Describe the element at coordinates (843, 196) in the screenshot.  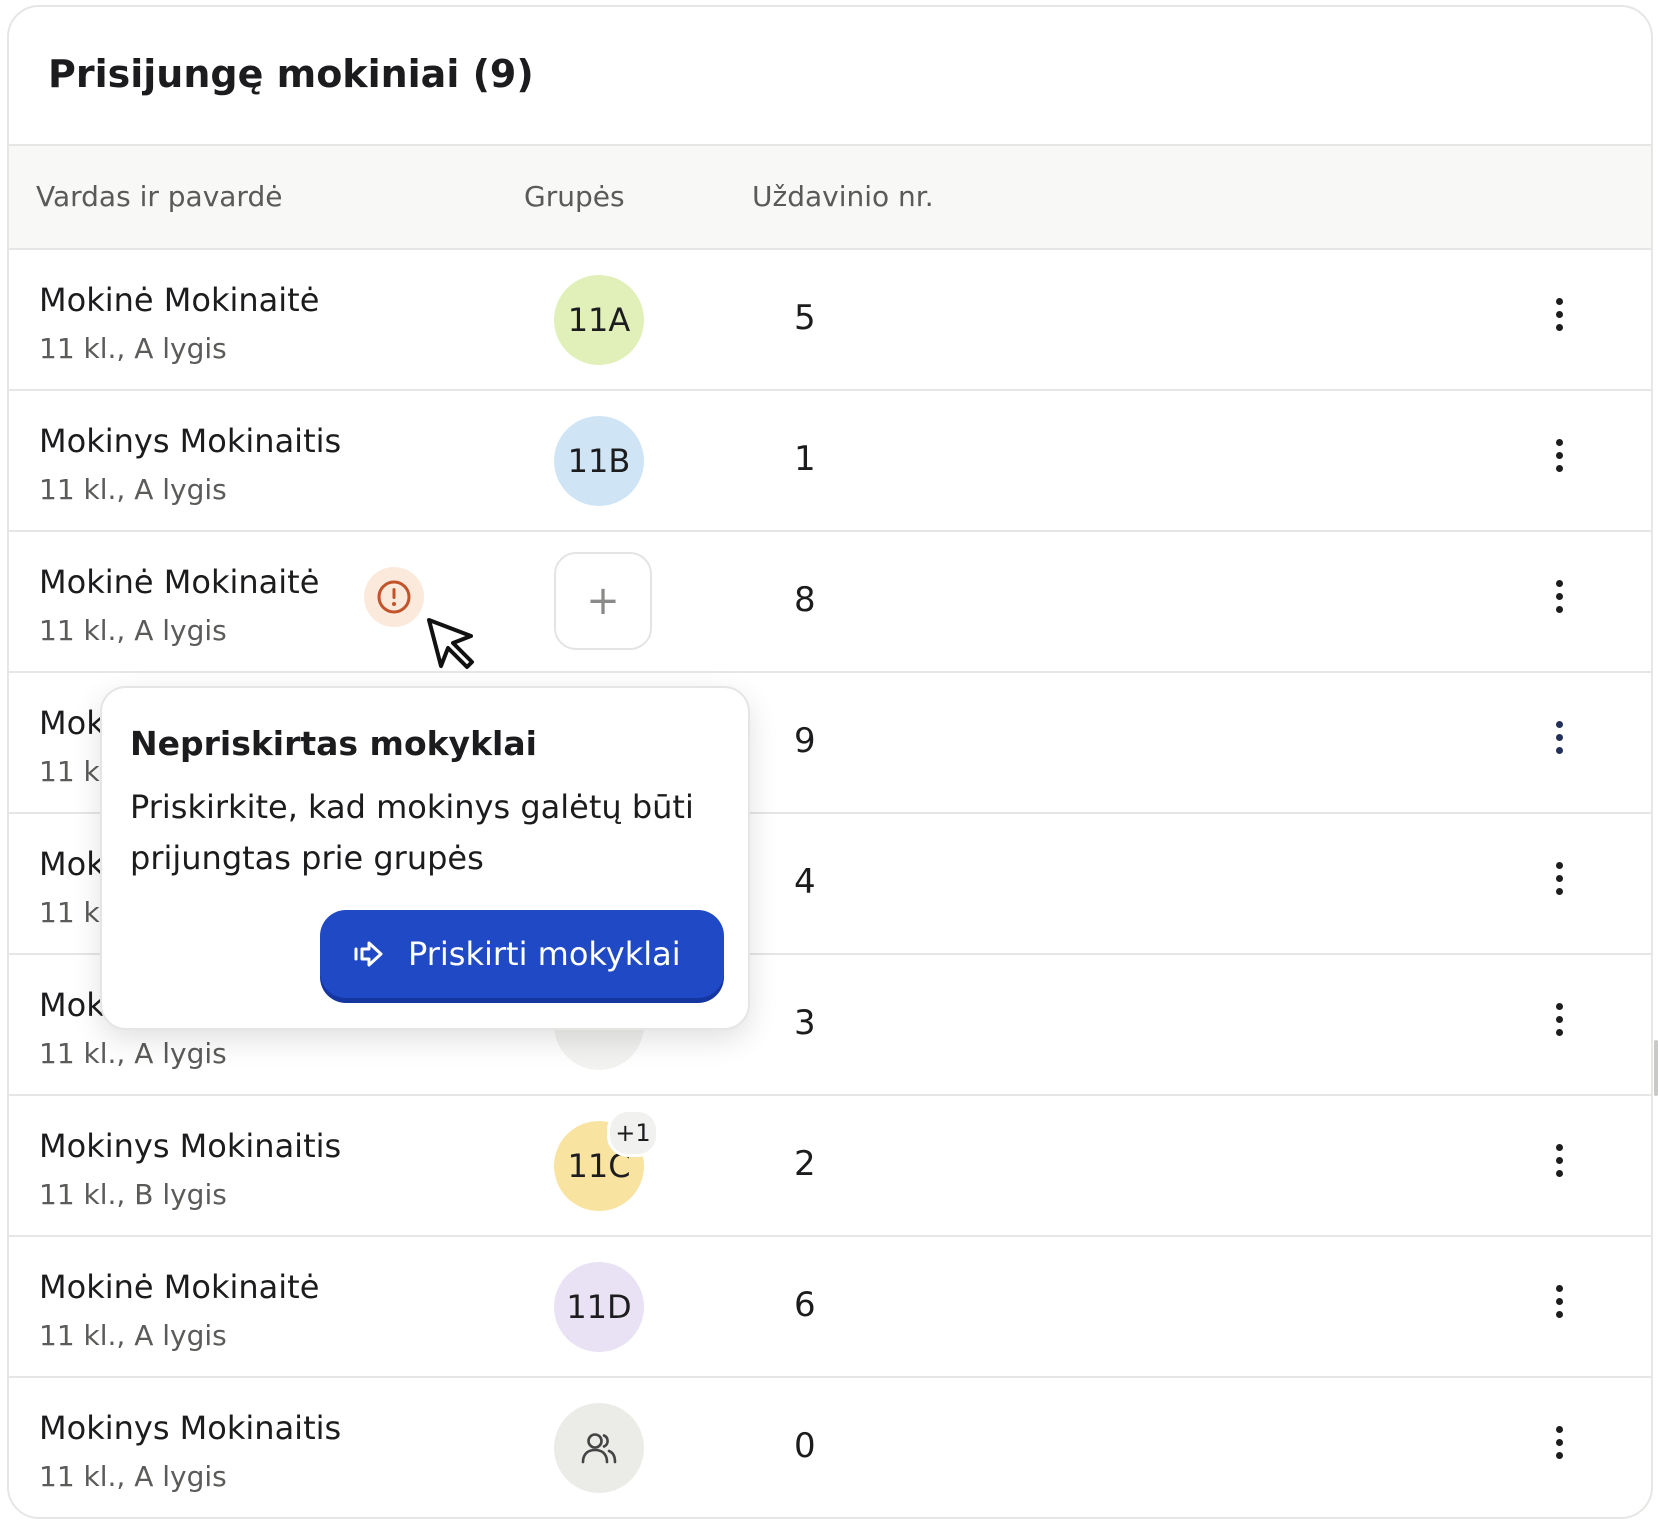
I see `column-task: Uždavinio nr.` at that location.